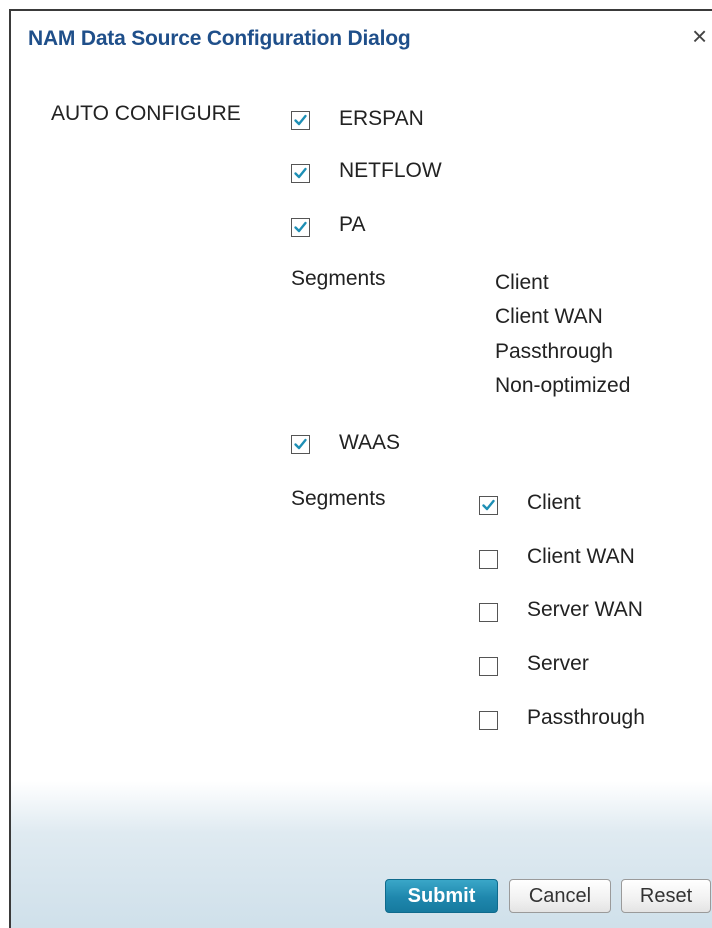 The image size is (712, 928). I want to click on checkbox-pa, so click(300, 227).